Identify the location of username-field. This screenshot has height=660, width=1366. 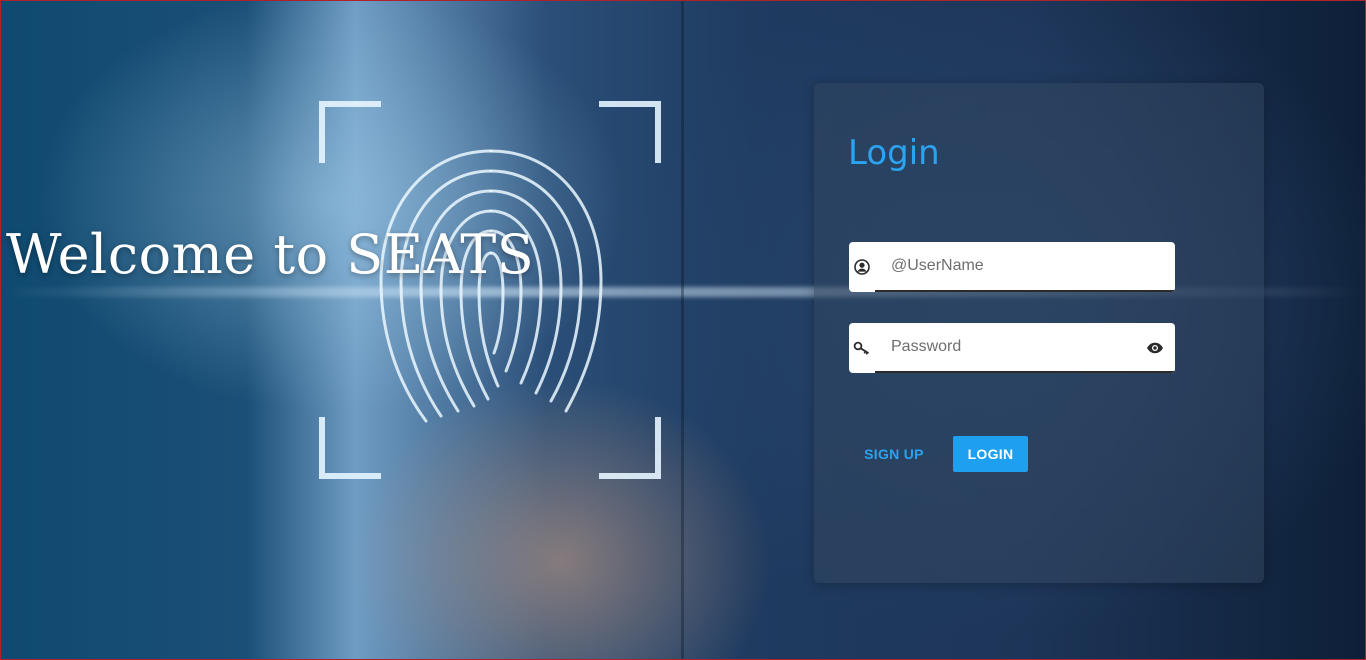
(1012, 267).